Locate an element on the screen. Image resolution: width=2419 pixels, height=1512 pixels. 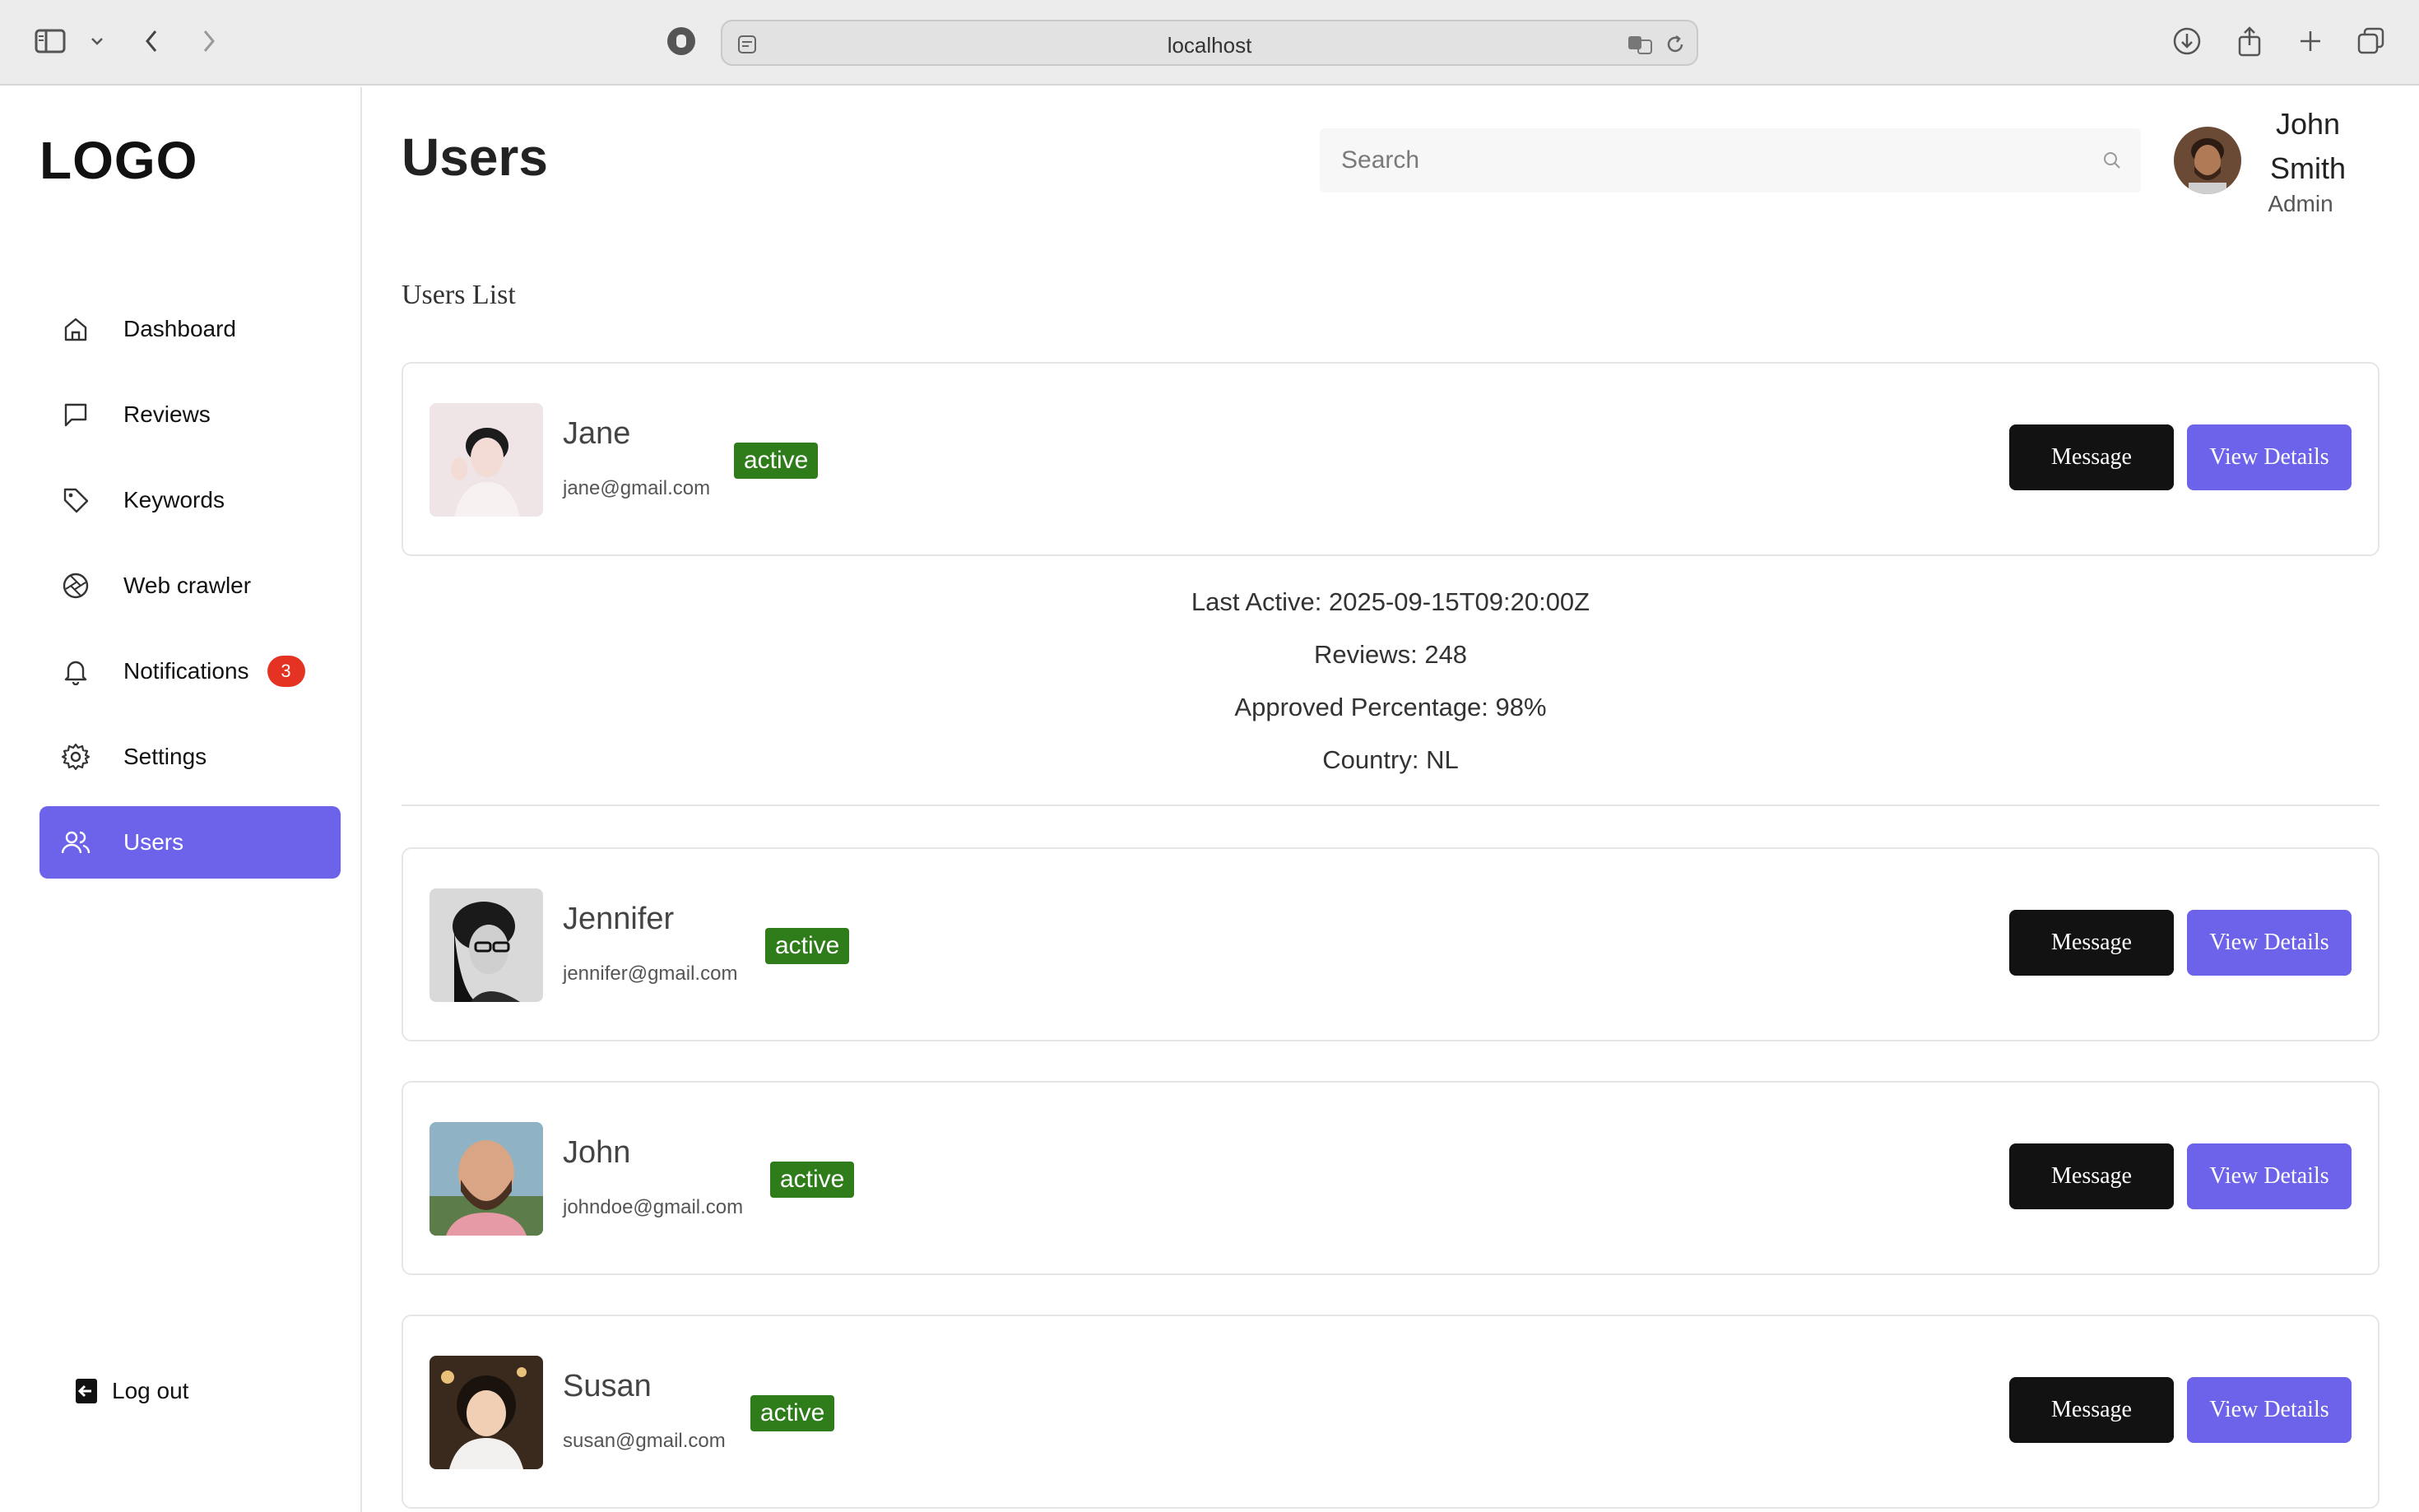
message-square-icon is located at coordinates (75, 414).